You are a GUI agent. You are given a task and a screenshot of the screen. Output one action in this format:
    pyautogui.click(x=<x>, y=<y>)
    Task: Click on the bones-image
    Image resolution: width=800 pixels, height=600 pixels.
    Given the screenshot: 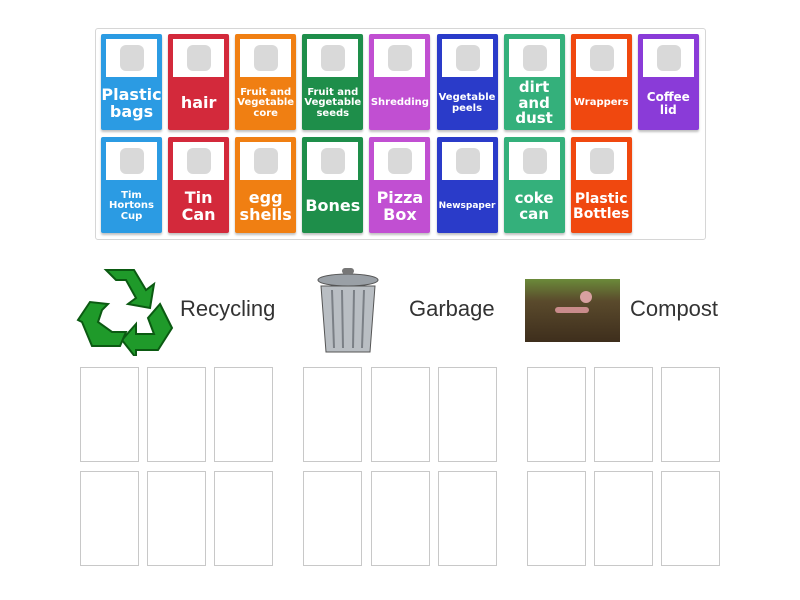 What is the action you would take?
    pyautogui.click(x=333, y=161)
    